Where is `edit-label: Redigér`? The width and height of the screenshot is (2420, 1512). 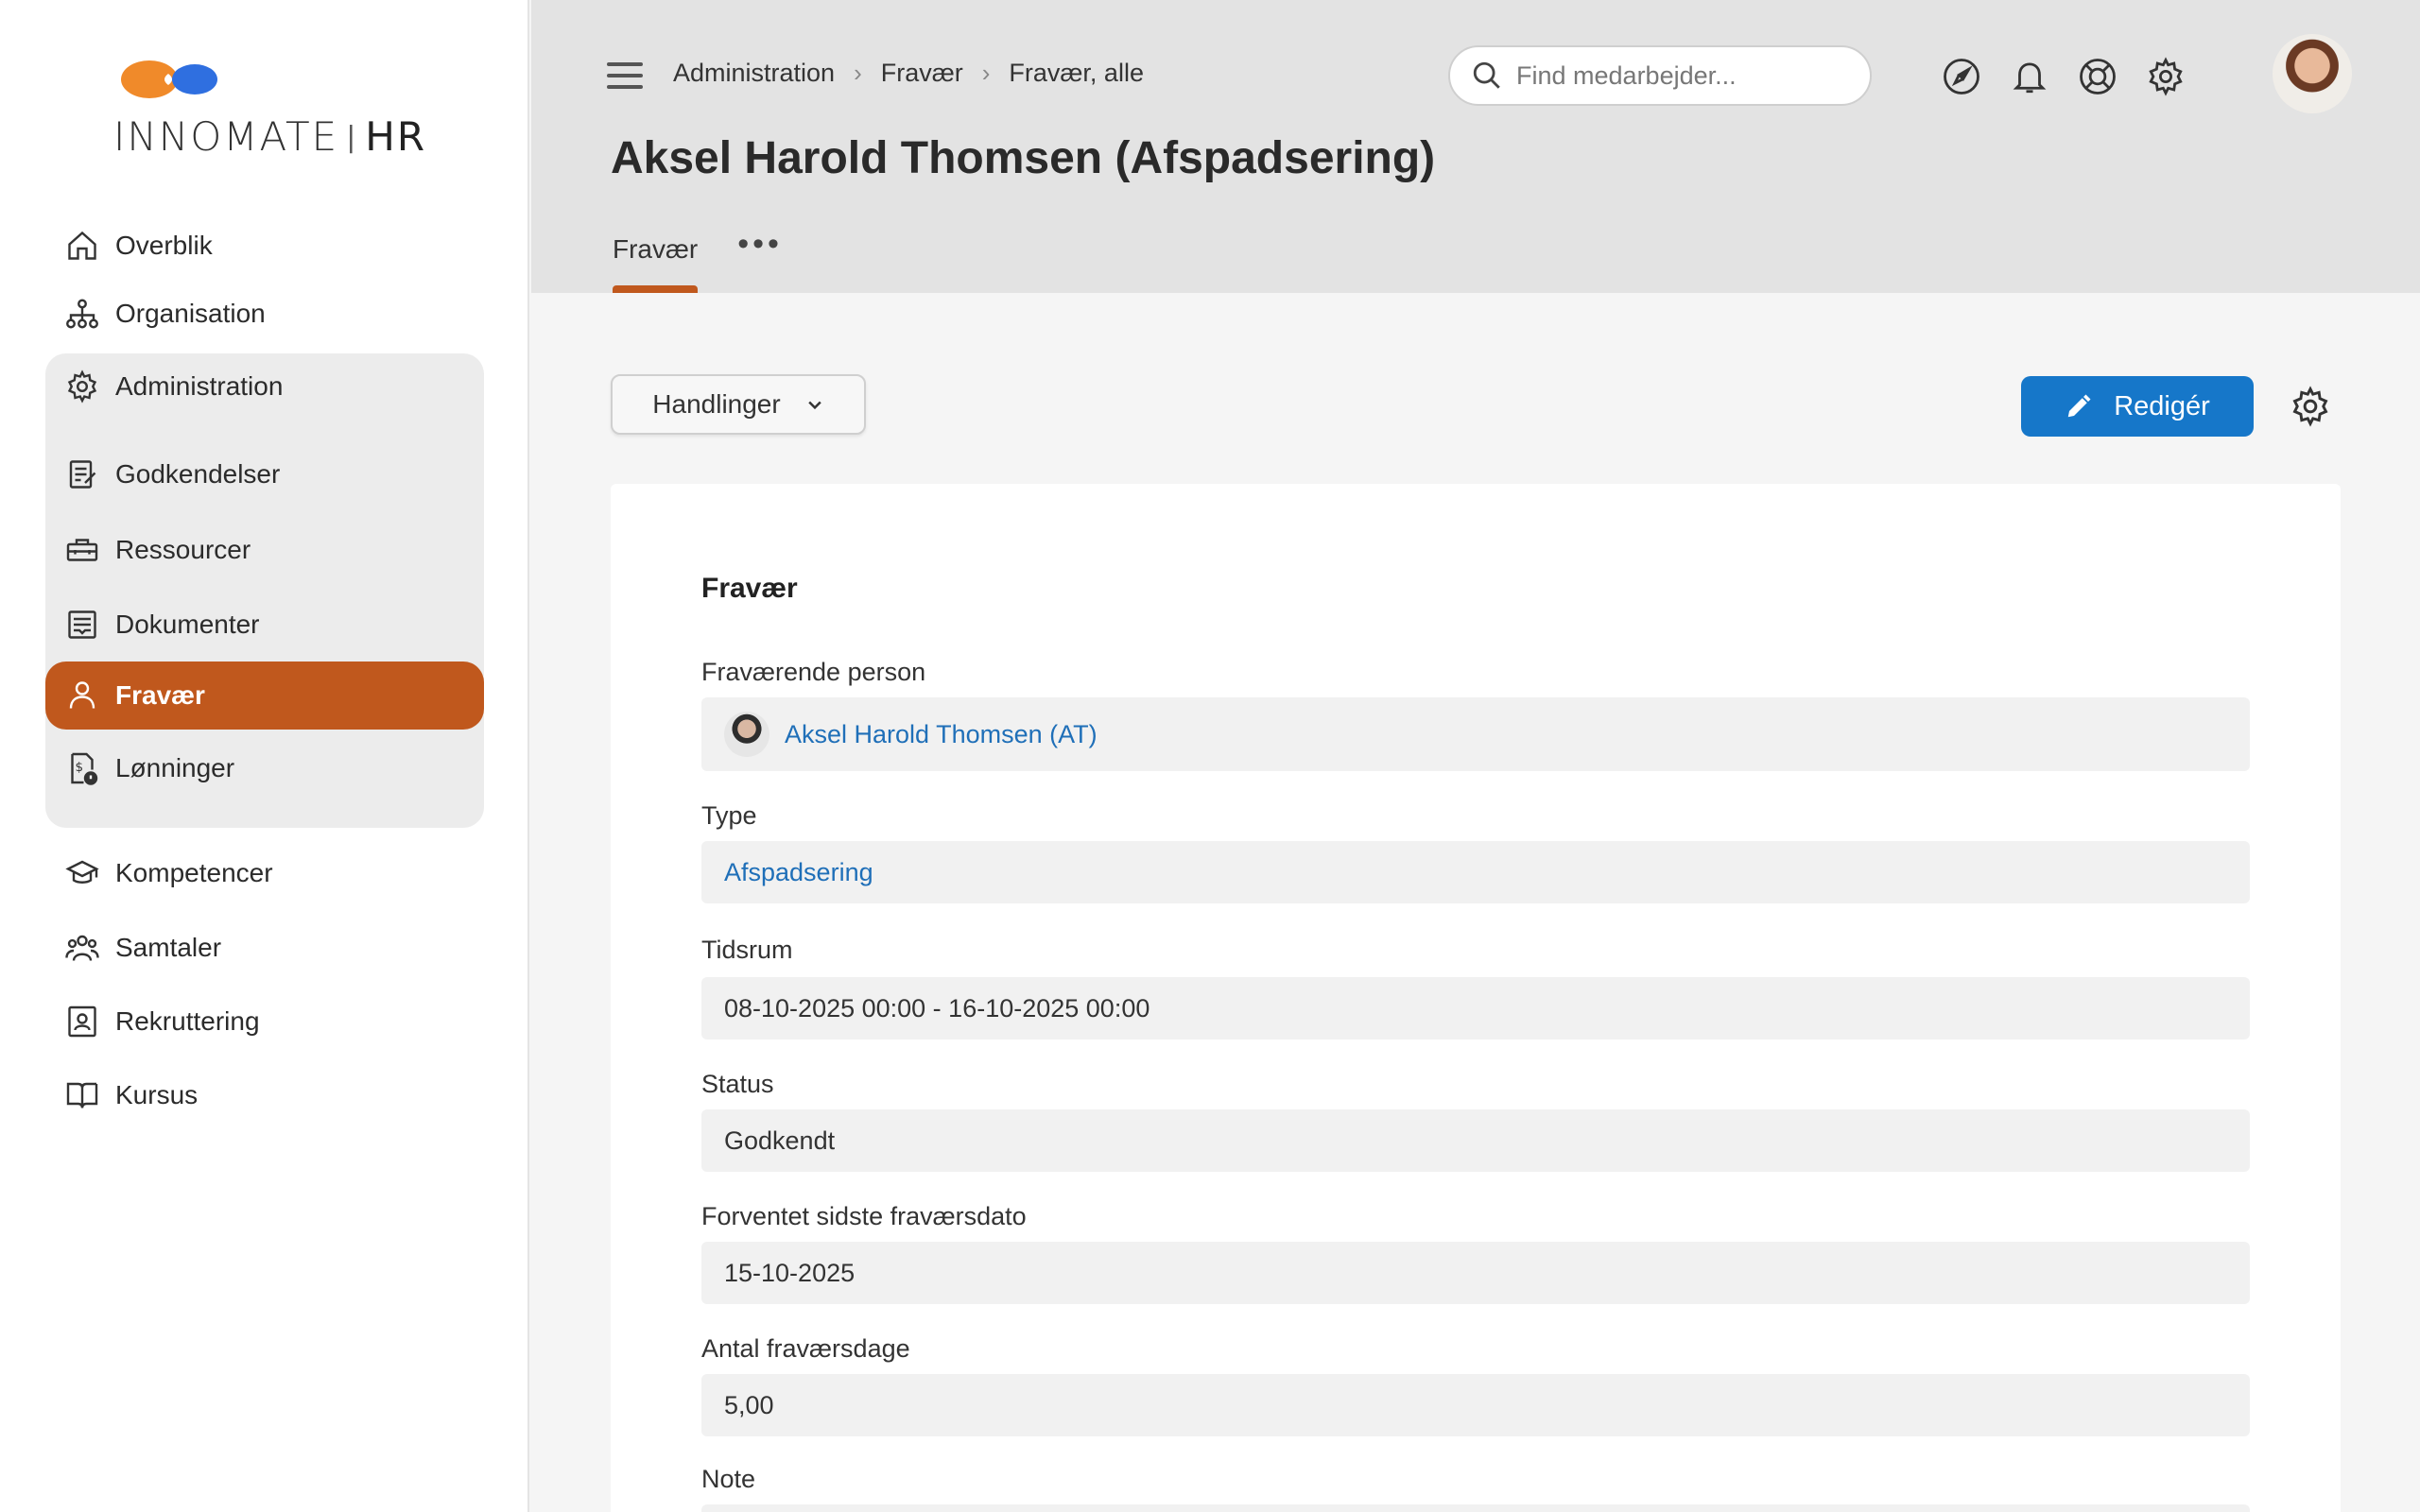
edit-label: Redigér is located at coordinates (2162, 405).